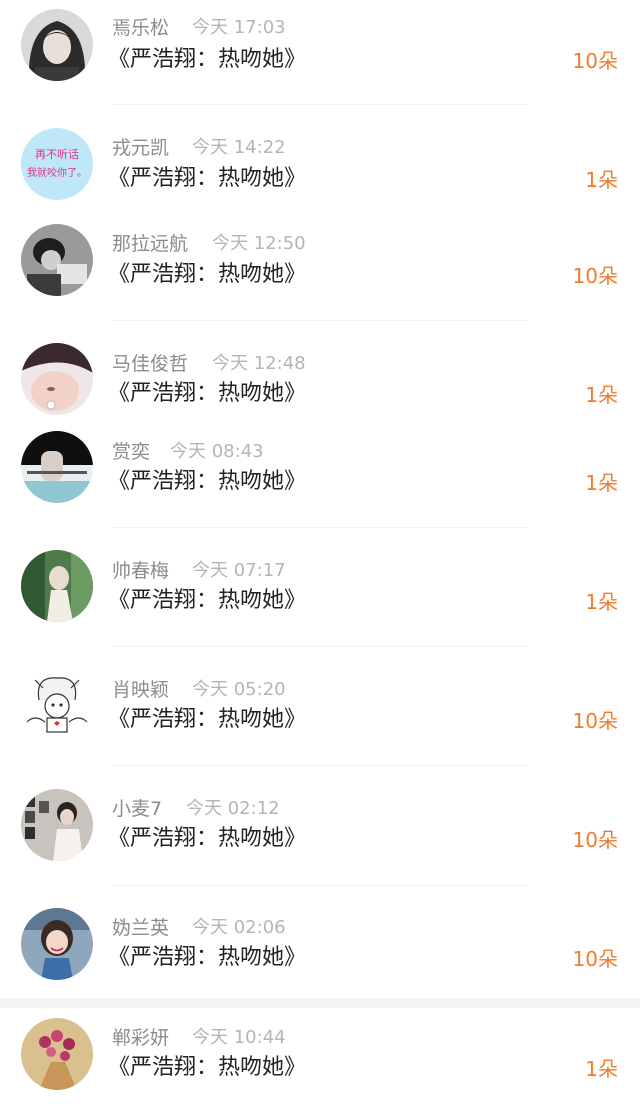 Image resolution: width=640 pixels, height=1110 pixels. What do you see at coordinates (233, 808) in the screenshot?
I see `send-time: 今天 02:12` at bounding box center [233, 808].